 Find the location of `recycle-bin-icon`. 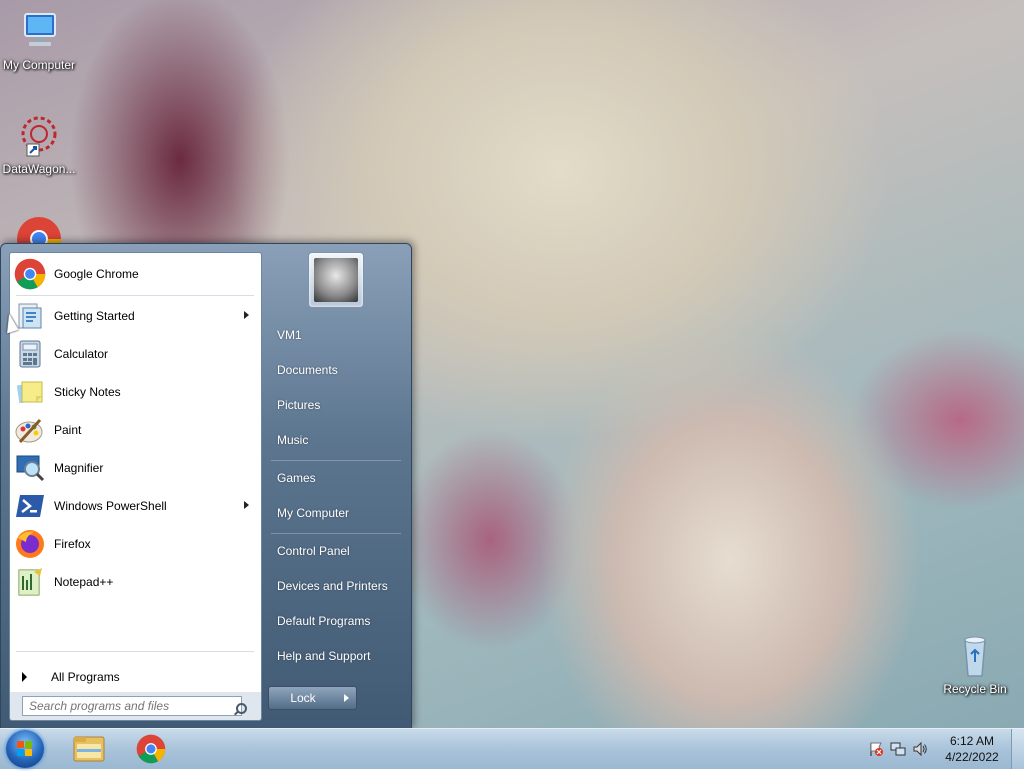

recycle-bin-icon is located at coordinates (975, 656).